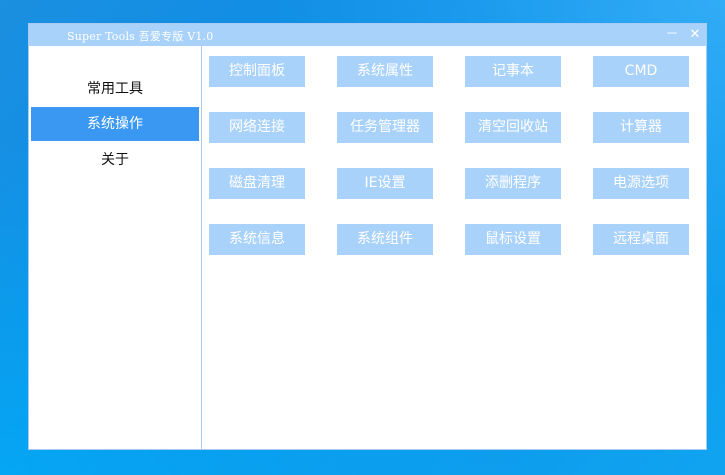  What do you see at coordinates (513, 127) in the screenshot?
I see `empty-recycle-bin-button: 清空回收站` at bounding box center [513, 127].